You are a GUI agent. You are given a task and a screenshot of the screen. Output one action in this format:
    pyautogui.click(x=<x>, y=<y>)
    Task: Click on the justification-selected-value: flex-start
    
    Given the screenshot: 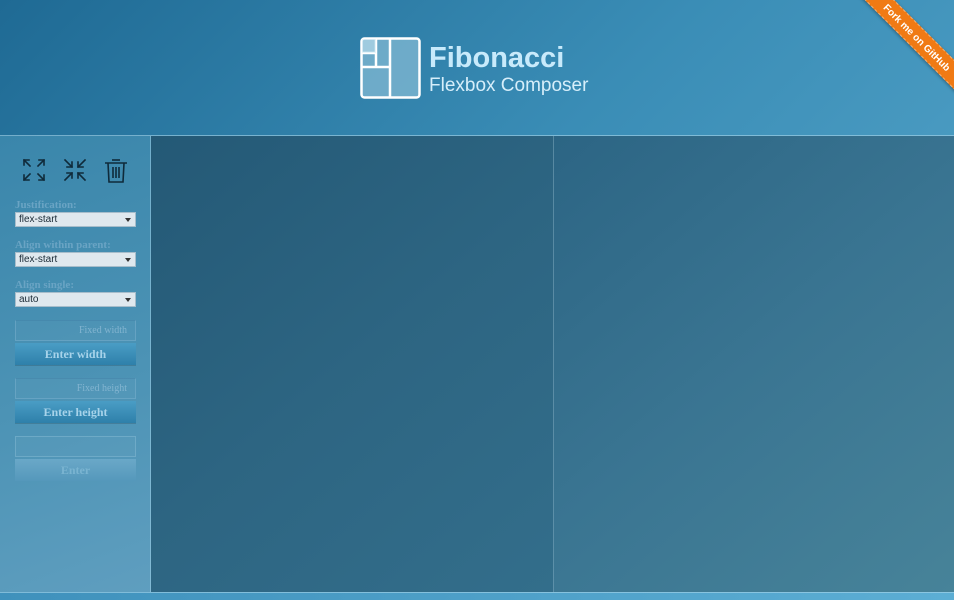 What is the action you would take?
    pyautogui.click(x=38, y=219)
    